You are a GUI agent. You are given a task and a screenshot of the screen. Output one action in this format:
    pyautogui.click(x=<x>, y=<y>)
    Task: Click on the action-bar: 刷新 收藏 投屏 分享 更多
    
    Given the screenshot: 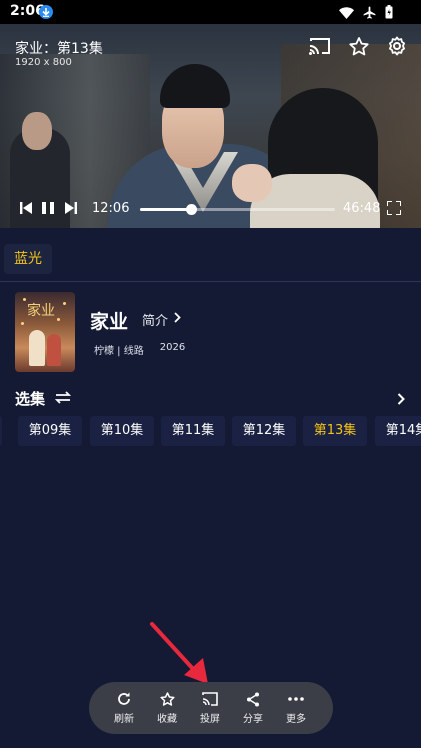 What is the action you would take?
    pyautogui.click(x=211, y=708)
    